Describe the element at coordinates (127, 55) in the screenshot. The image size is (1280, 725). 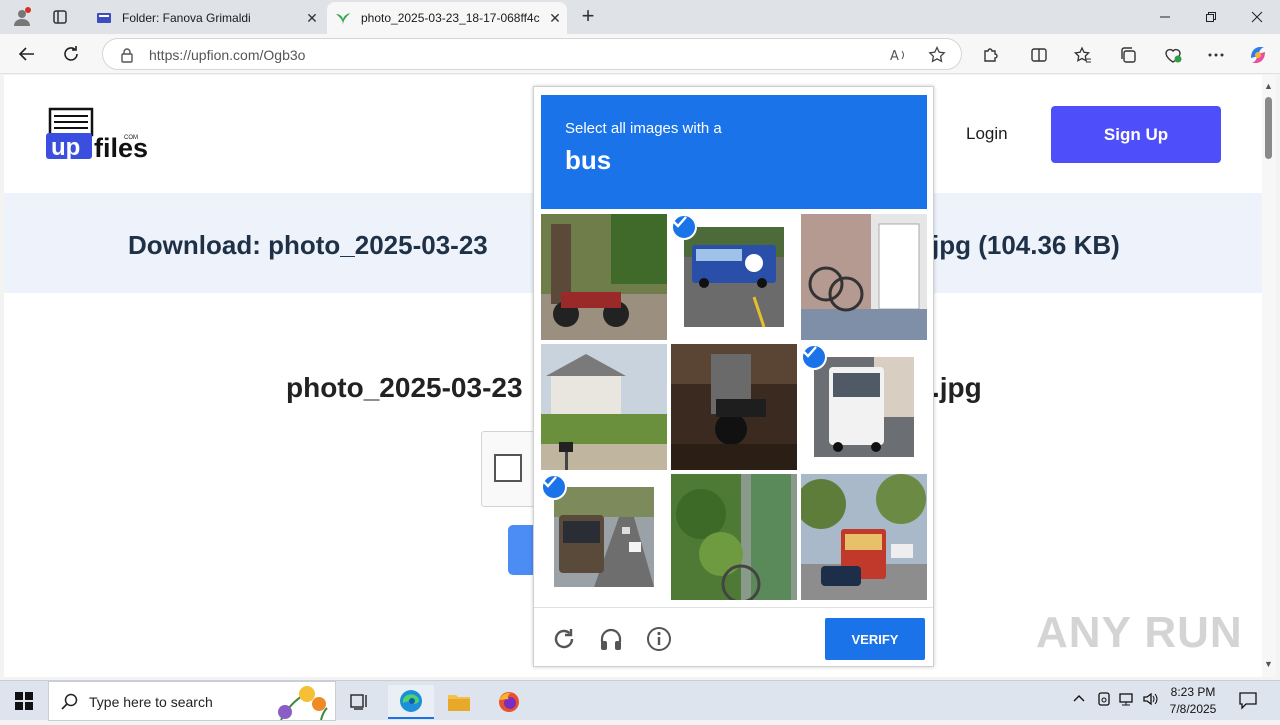
I see `lock-icon` at that location.